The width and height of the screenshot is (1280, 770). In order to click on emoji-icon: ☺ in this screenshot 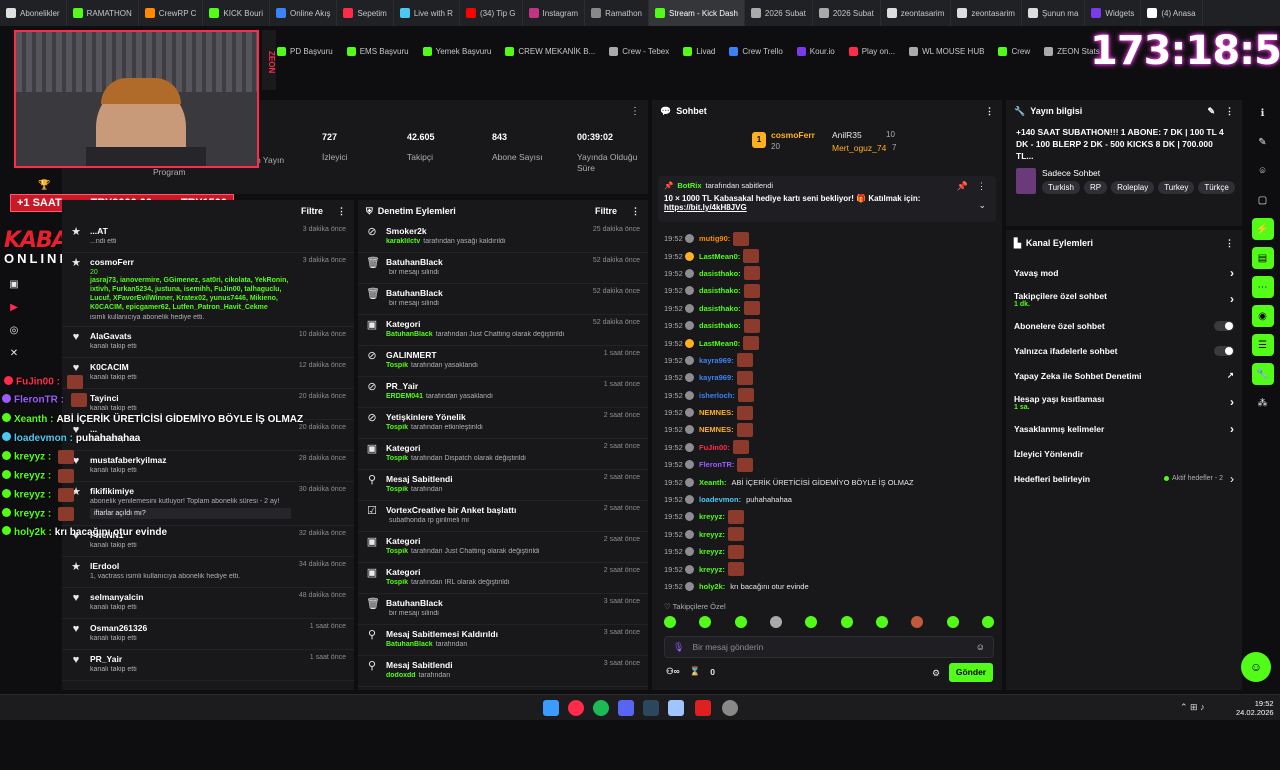, I will do `click(980, 647)`.